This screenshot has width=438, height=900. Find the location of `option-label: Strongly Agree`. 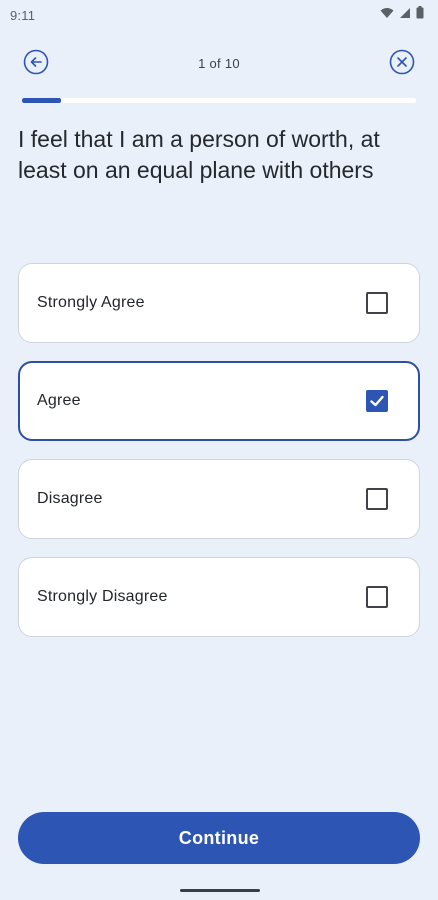

option-label: Strongly Agree is located at coordinates (91, 302).